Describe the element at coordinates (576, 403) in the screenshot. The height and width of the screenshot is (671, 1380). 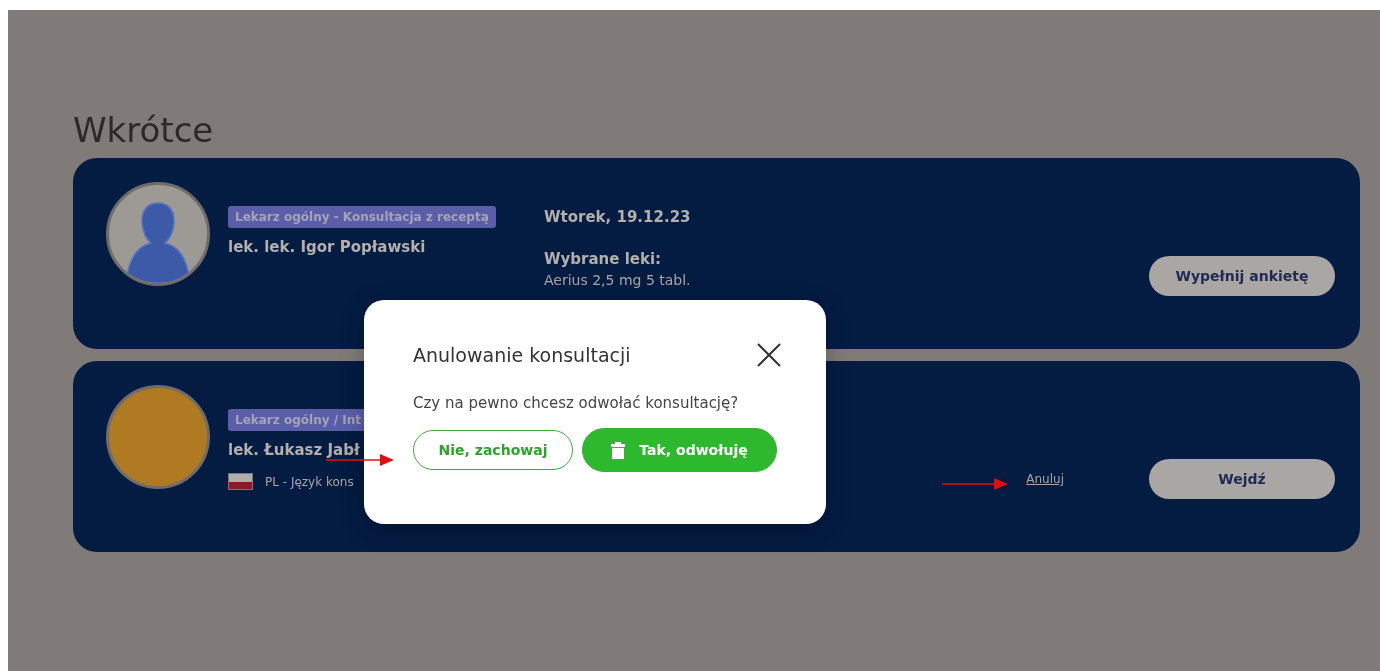
I see `dialog-message: Czy na pewno chcesz odwołać konsultację?` at that location.